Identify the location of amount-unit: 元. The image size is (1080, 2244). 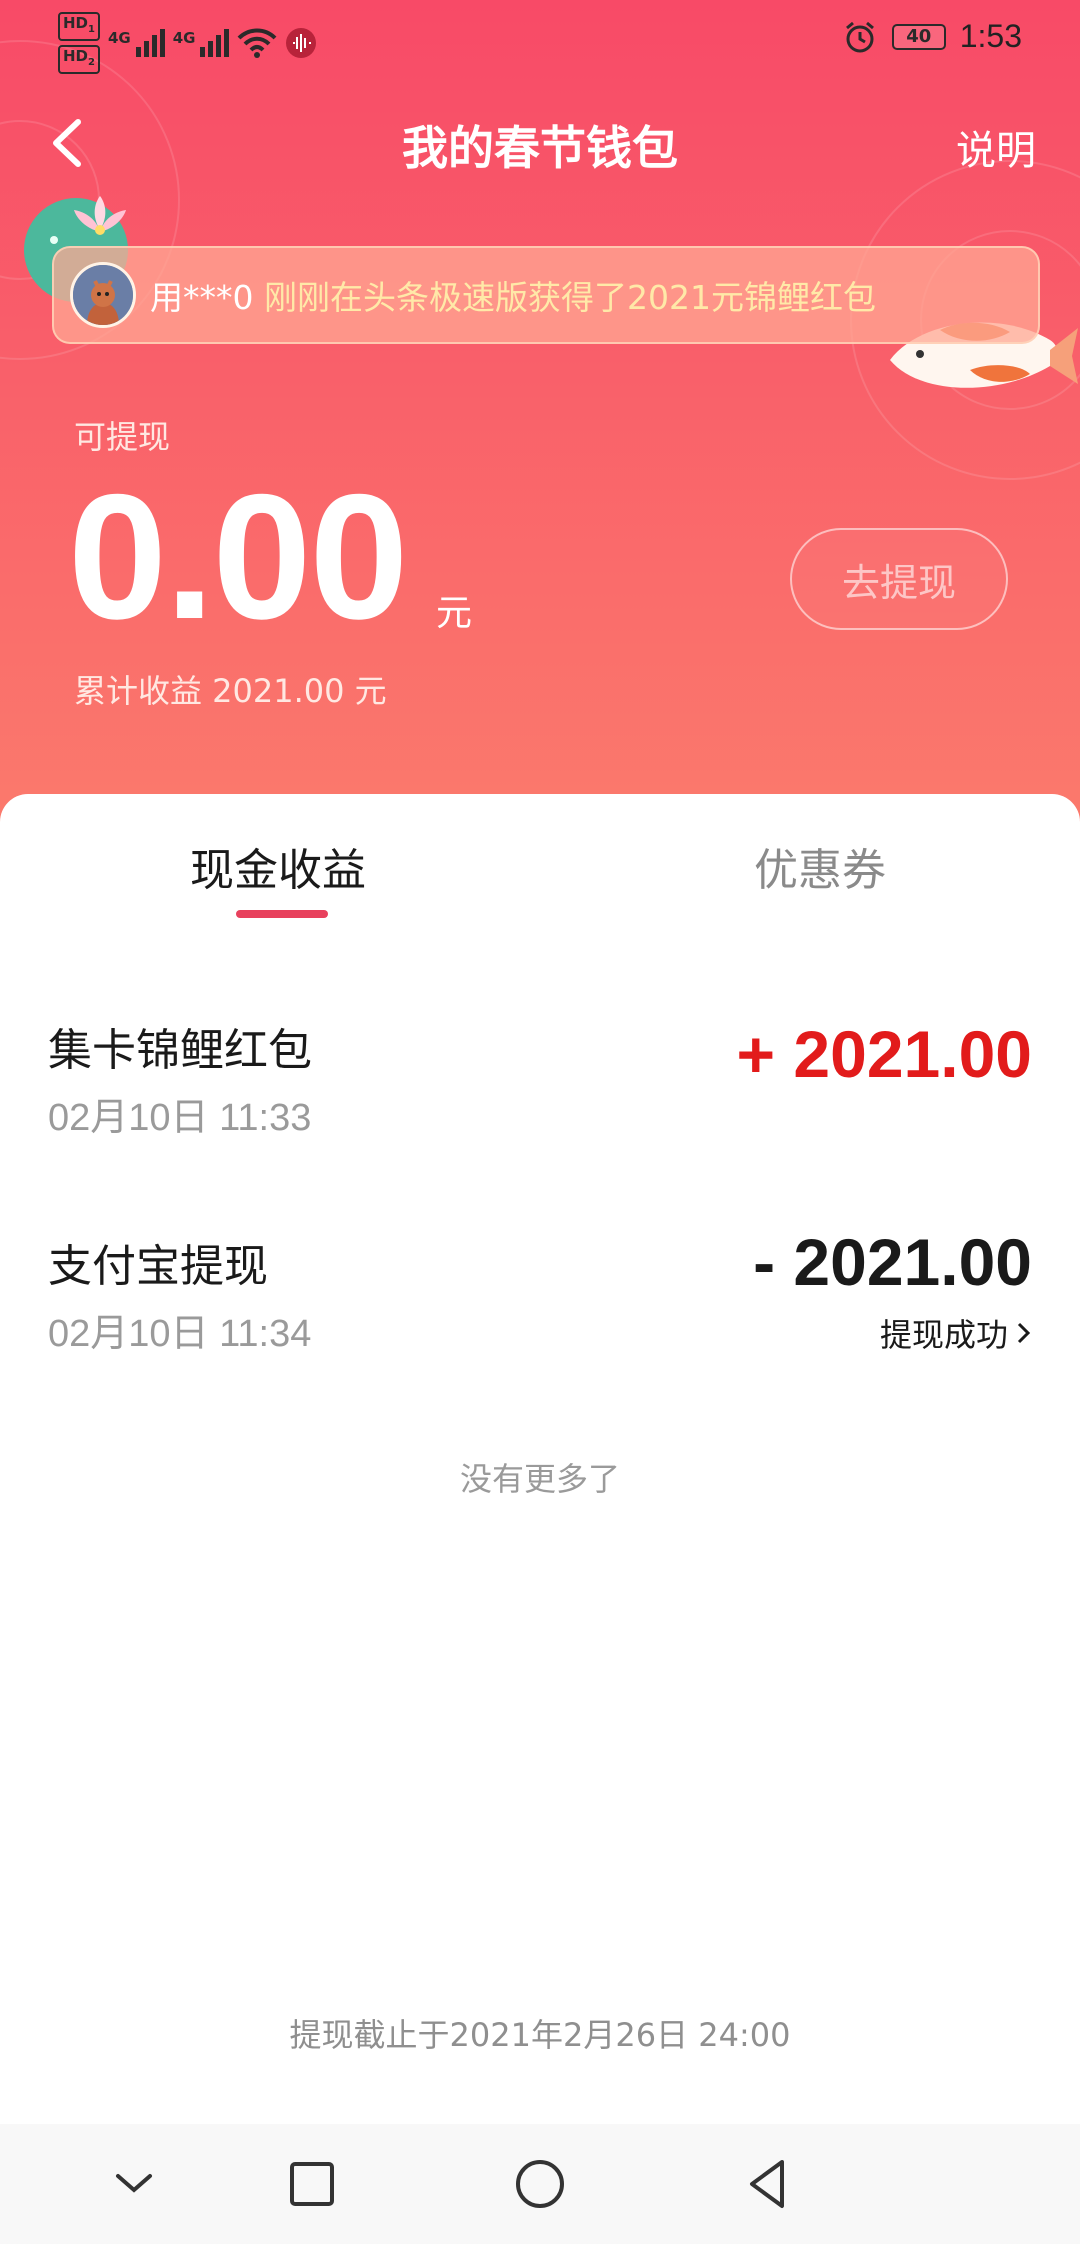
(454, 613).